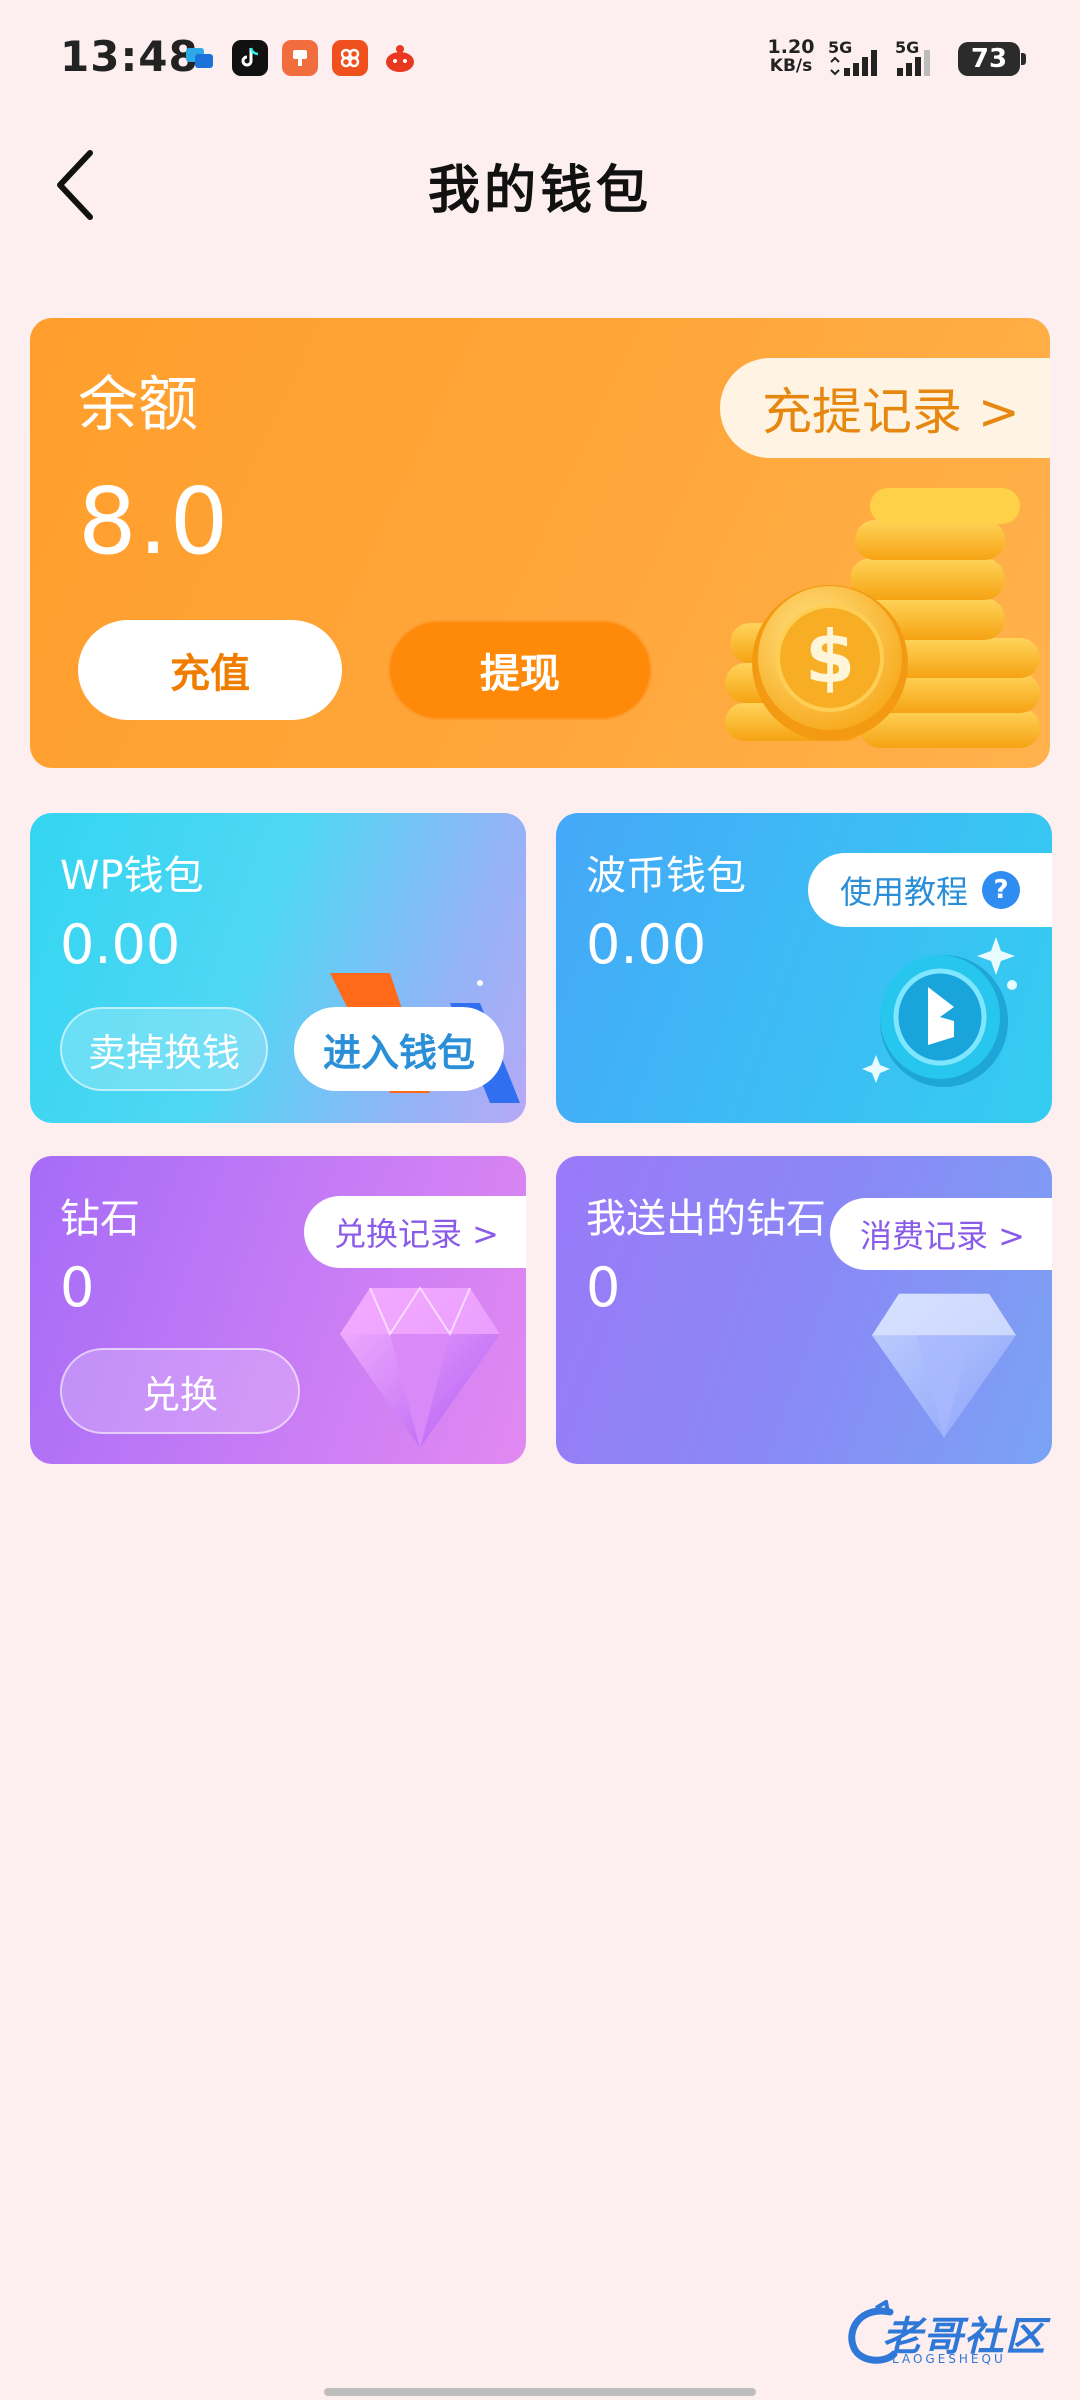 The width and height of the screenshot is (1080, 2400). Describe the element at coordinates (941, 1234) in the screenshot. I see `consumption-record-link: 消费记录 >` at that location.